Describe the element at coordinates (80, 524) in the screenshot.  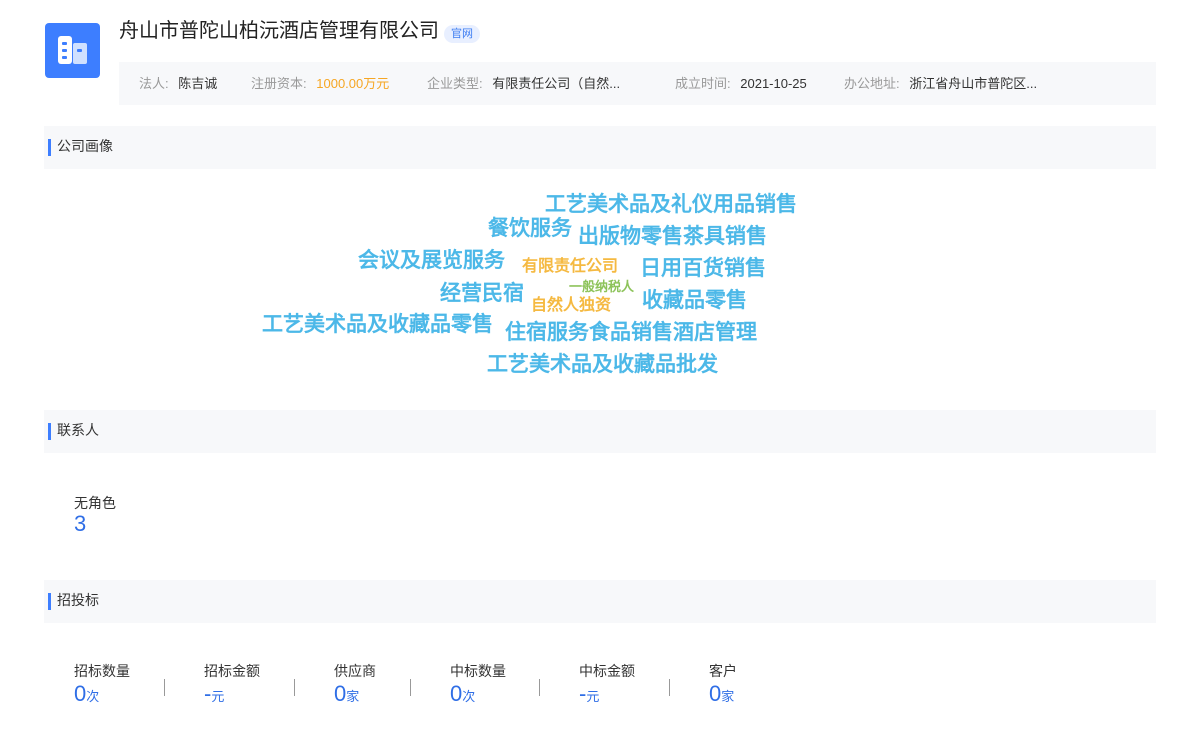
I see `contact-role-count: 3` at that location.